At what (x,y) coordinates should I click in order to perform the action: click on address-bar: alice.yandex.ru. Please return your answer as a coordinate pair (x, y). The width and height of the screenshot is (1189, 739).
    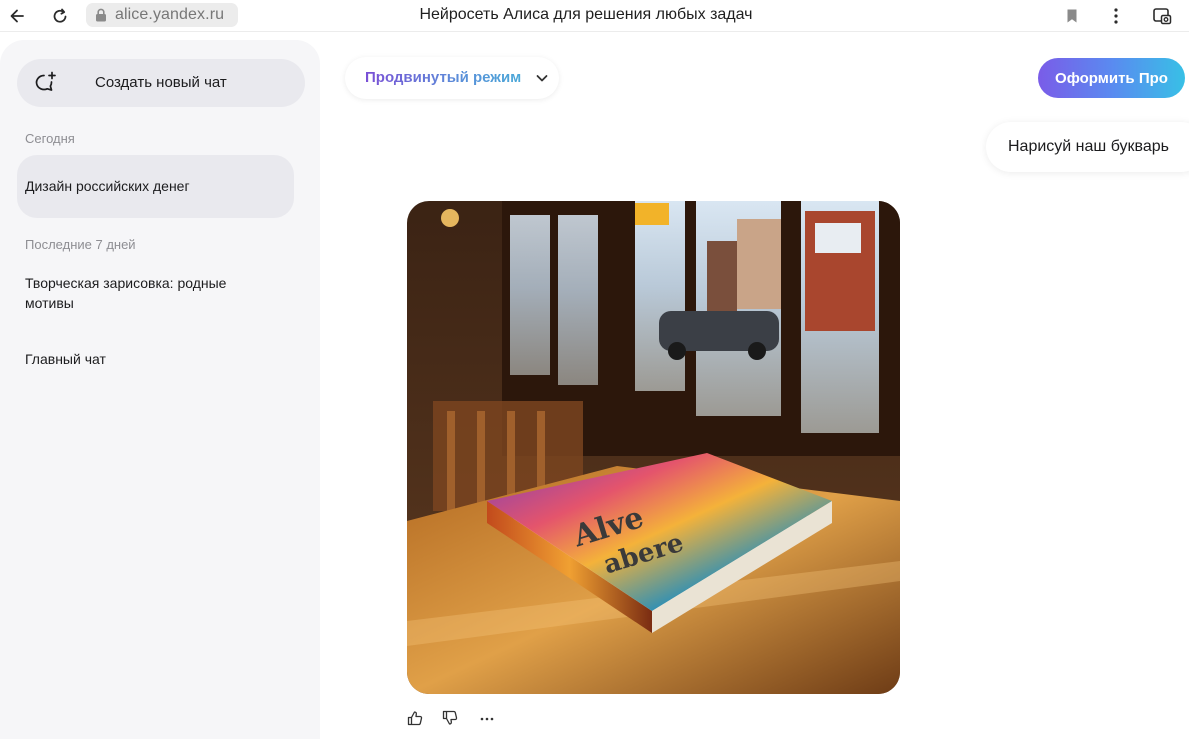
    Looking at the image, I should click on (162, 15).